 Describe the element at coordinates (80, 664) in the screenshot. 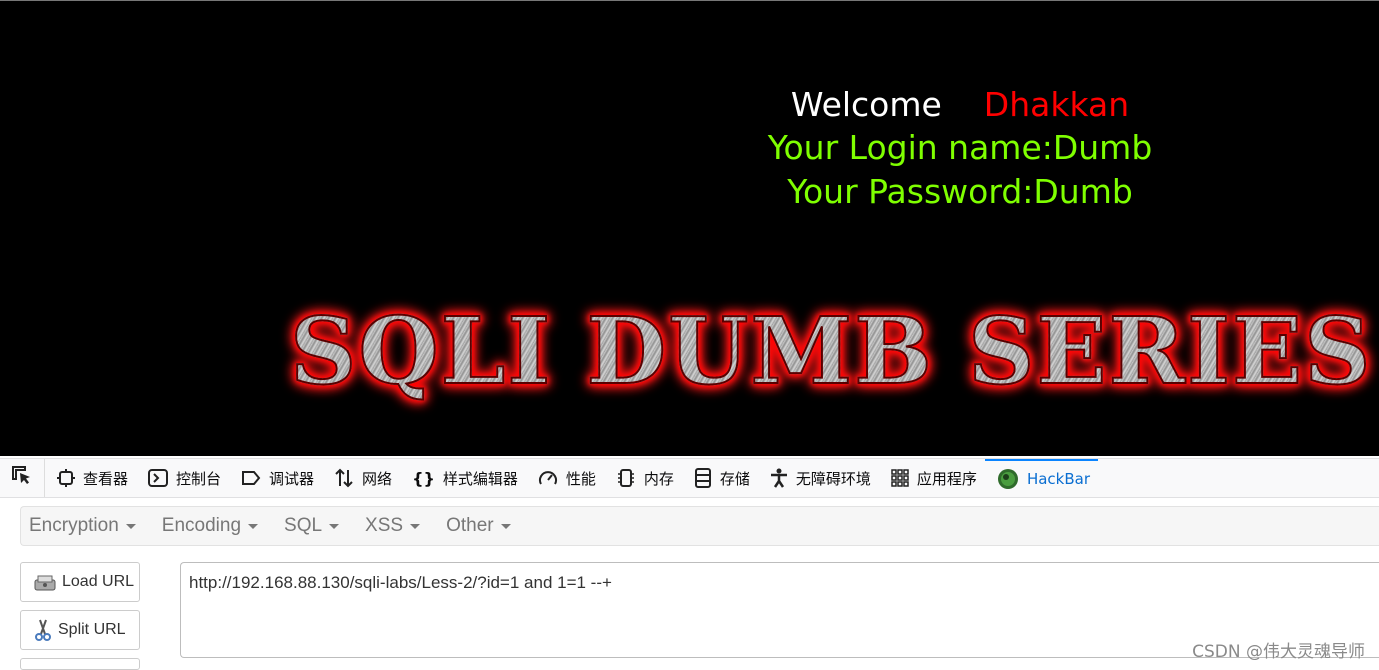

I see `execute-button-partial` at that location.